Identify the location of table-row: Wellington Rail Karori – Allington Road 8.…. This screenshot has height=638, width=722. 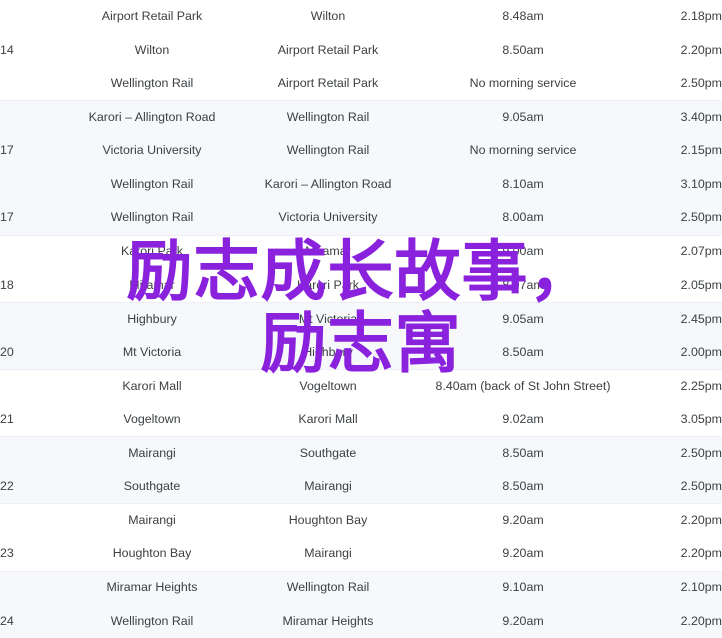
(361, 184).